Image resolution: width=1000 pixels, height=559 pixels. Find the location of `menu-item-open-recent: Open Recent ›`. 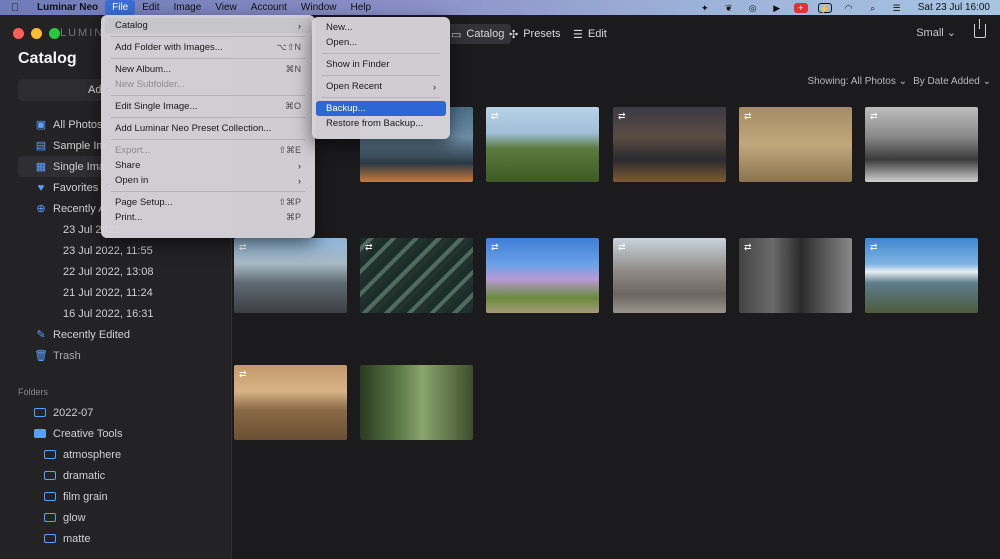

menu-item-open-recent: Open Recent › is located at coordinates (381, 86).